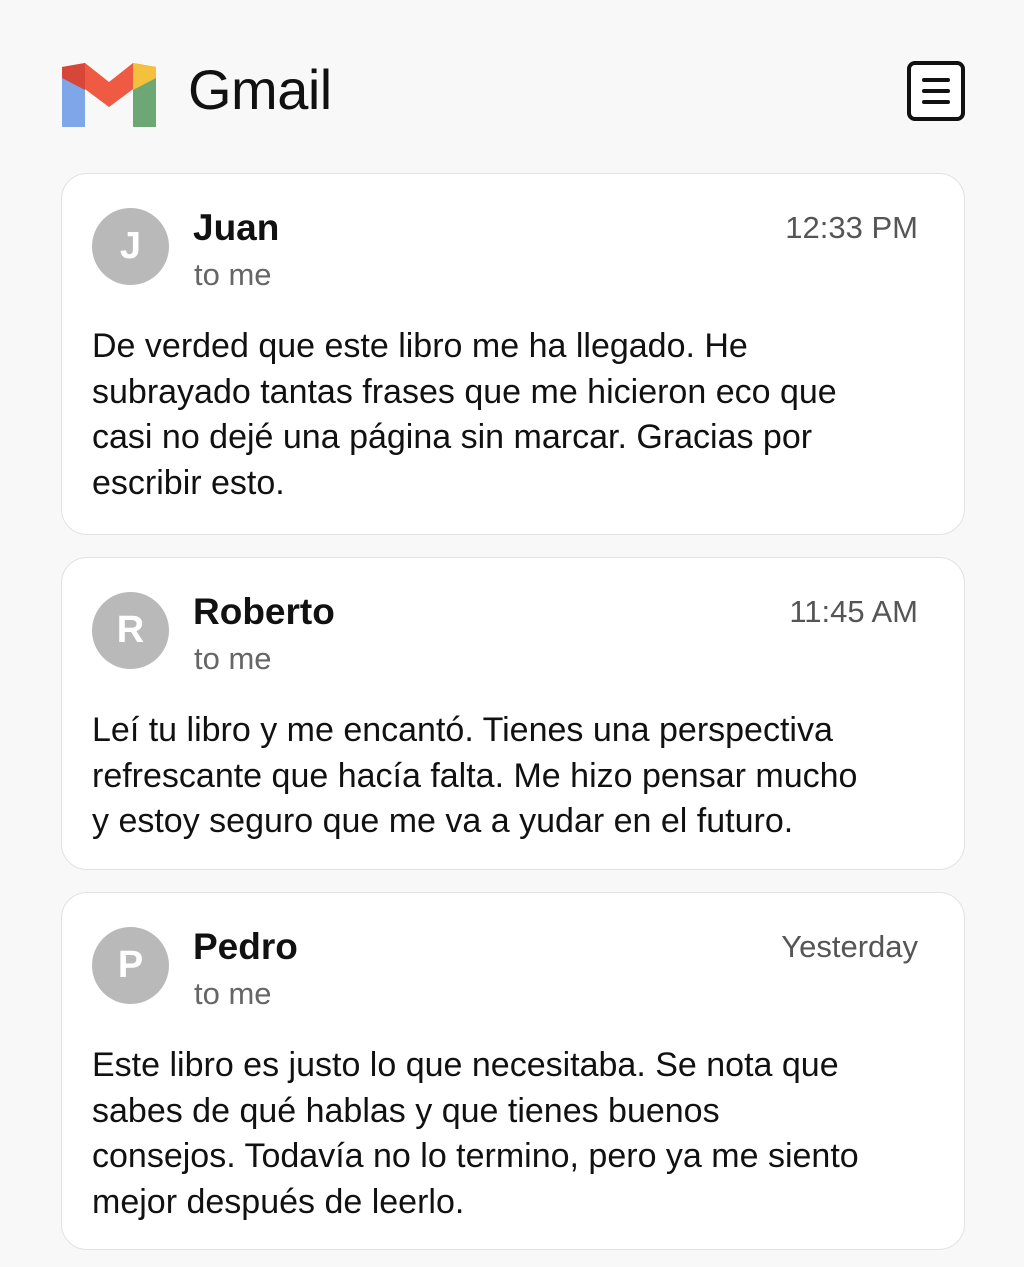  What do you see at coordinates (264, 611) in the screenshot?
I see `sender-name: Roberto` at bounding box center [264, 611].